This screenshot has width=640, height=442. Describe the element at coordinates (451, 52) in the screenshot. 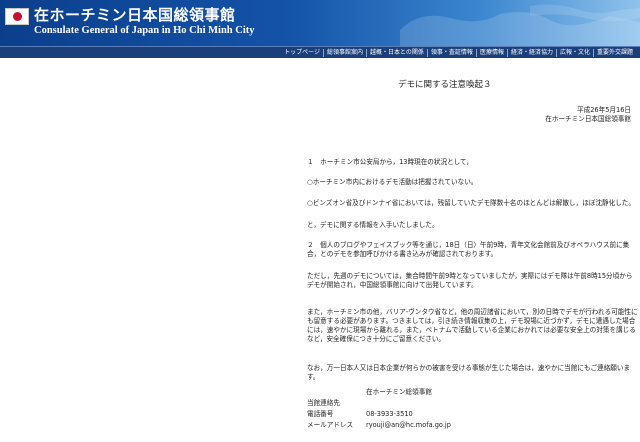

I see `nav-consular-visa: 領事・査証情報` at that location.